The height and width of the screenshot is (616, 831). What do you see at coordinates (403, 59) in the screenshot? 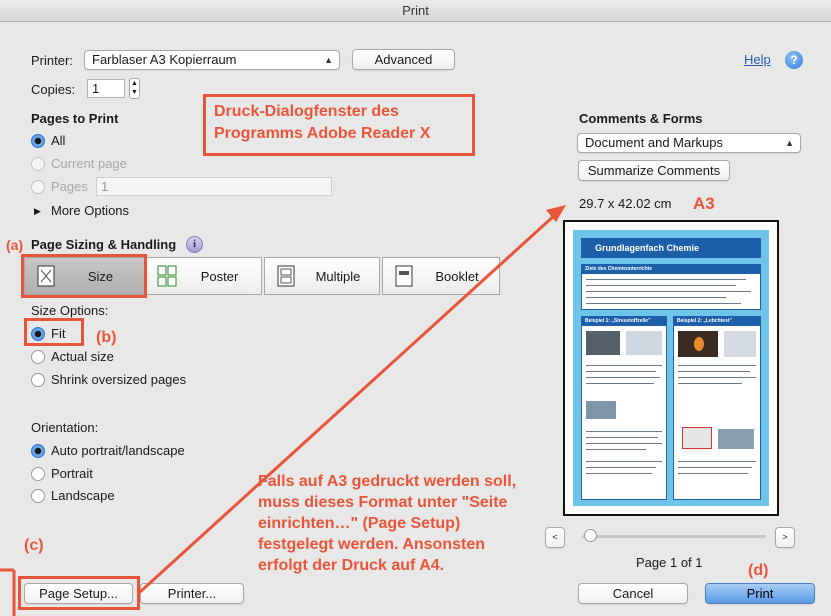
I see `advanced-button: Advanced` at bounding box center [403, 59].